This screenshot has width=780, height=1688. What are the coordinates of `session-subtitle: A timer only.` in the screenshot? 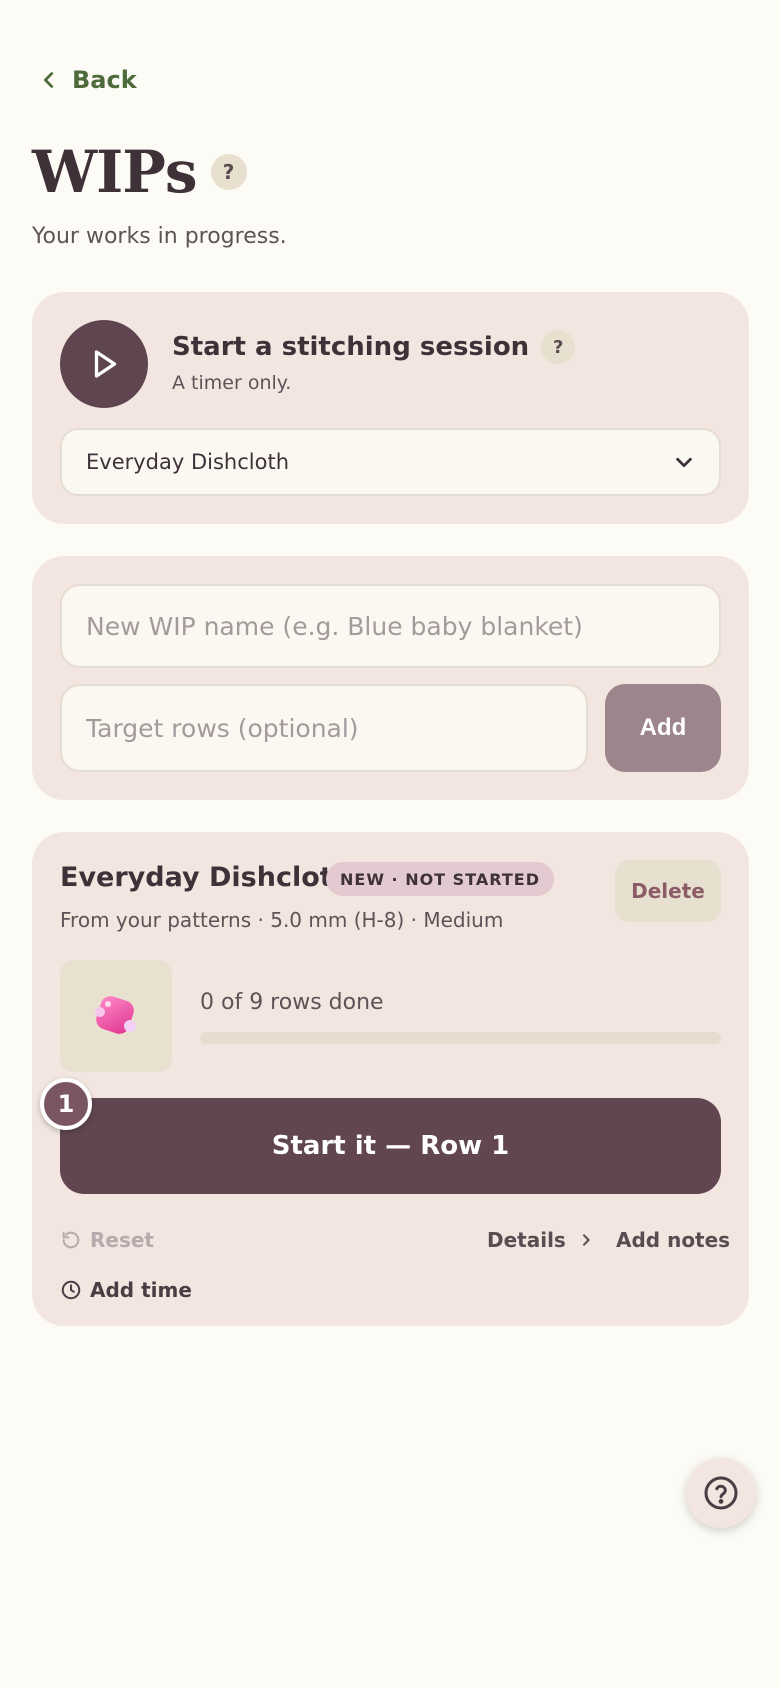 It's located at (232, 383).